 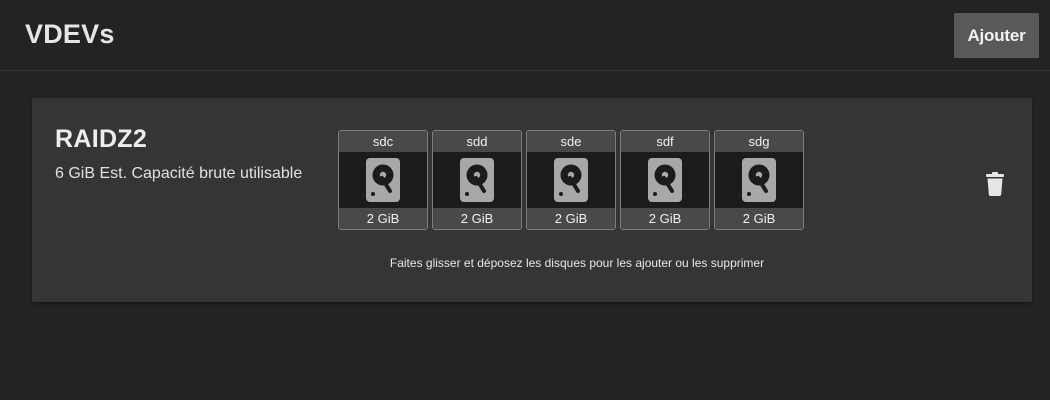 I want to click on disk-item: sdg 2 GiB, so click(x=759, y=180).